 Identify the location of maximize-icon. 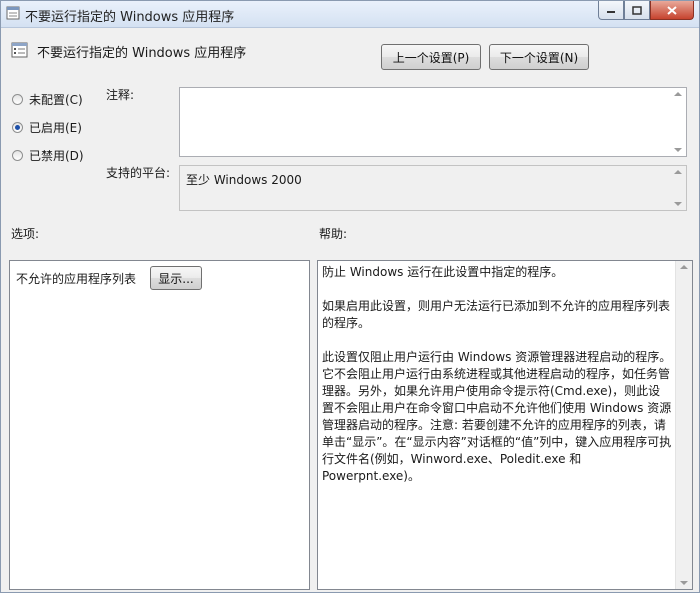
(637, 10).